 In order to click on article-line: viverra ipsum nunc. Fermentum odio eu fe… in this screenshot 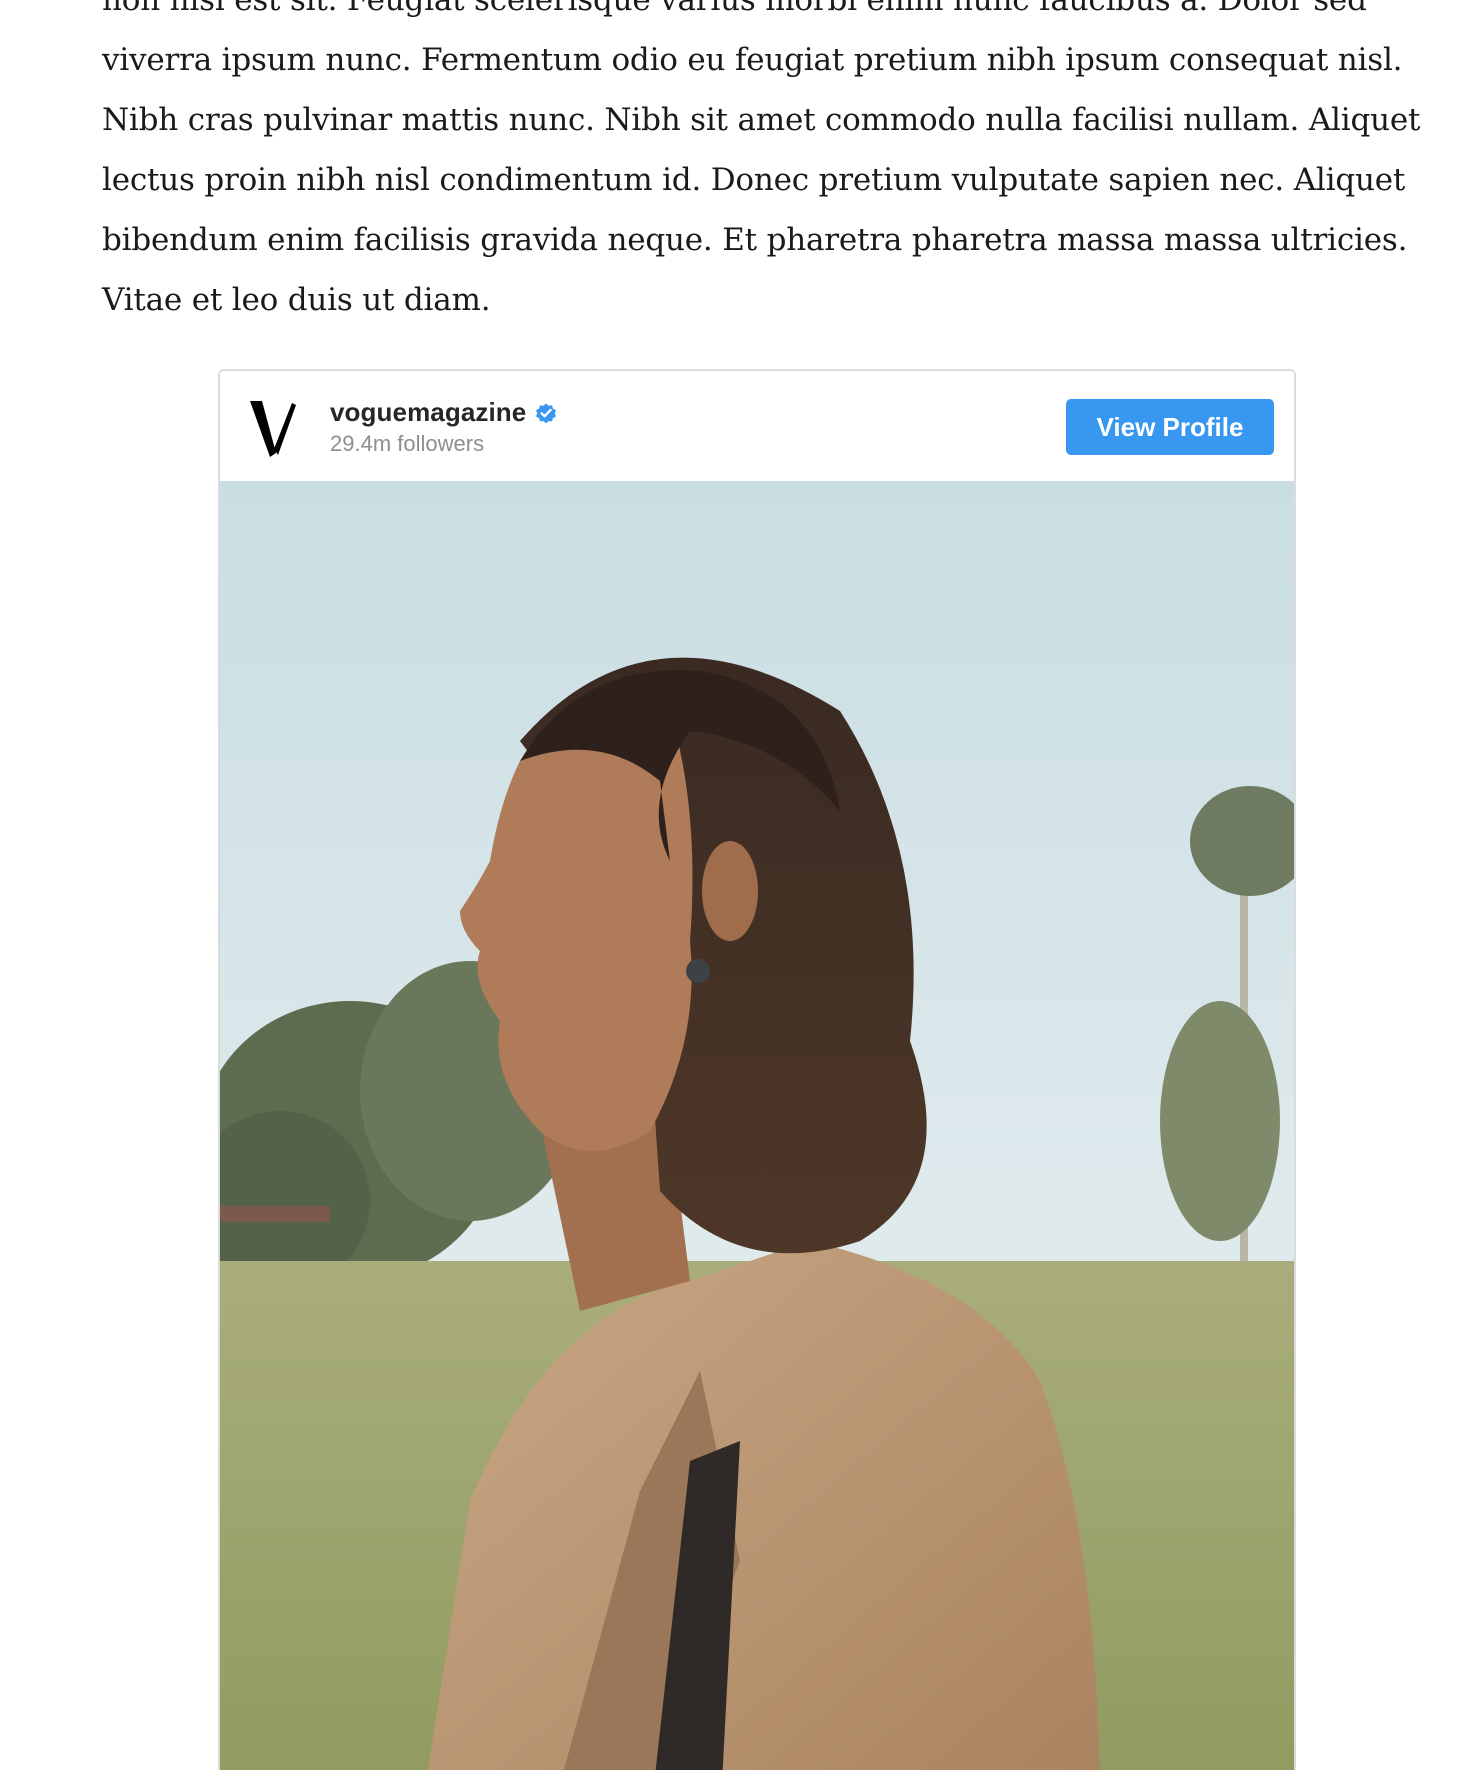, I will do `click(752, 60)`.